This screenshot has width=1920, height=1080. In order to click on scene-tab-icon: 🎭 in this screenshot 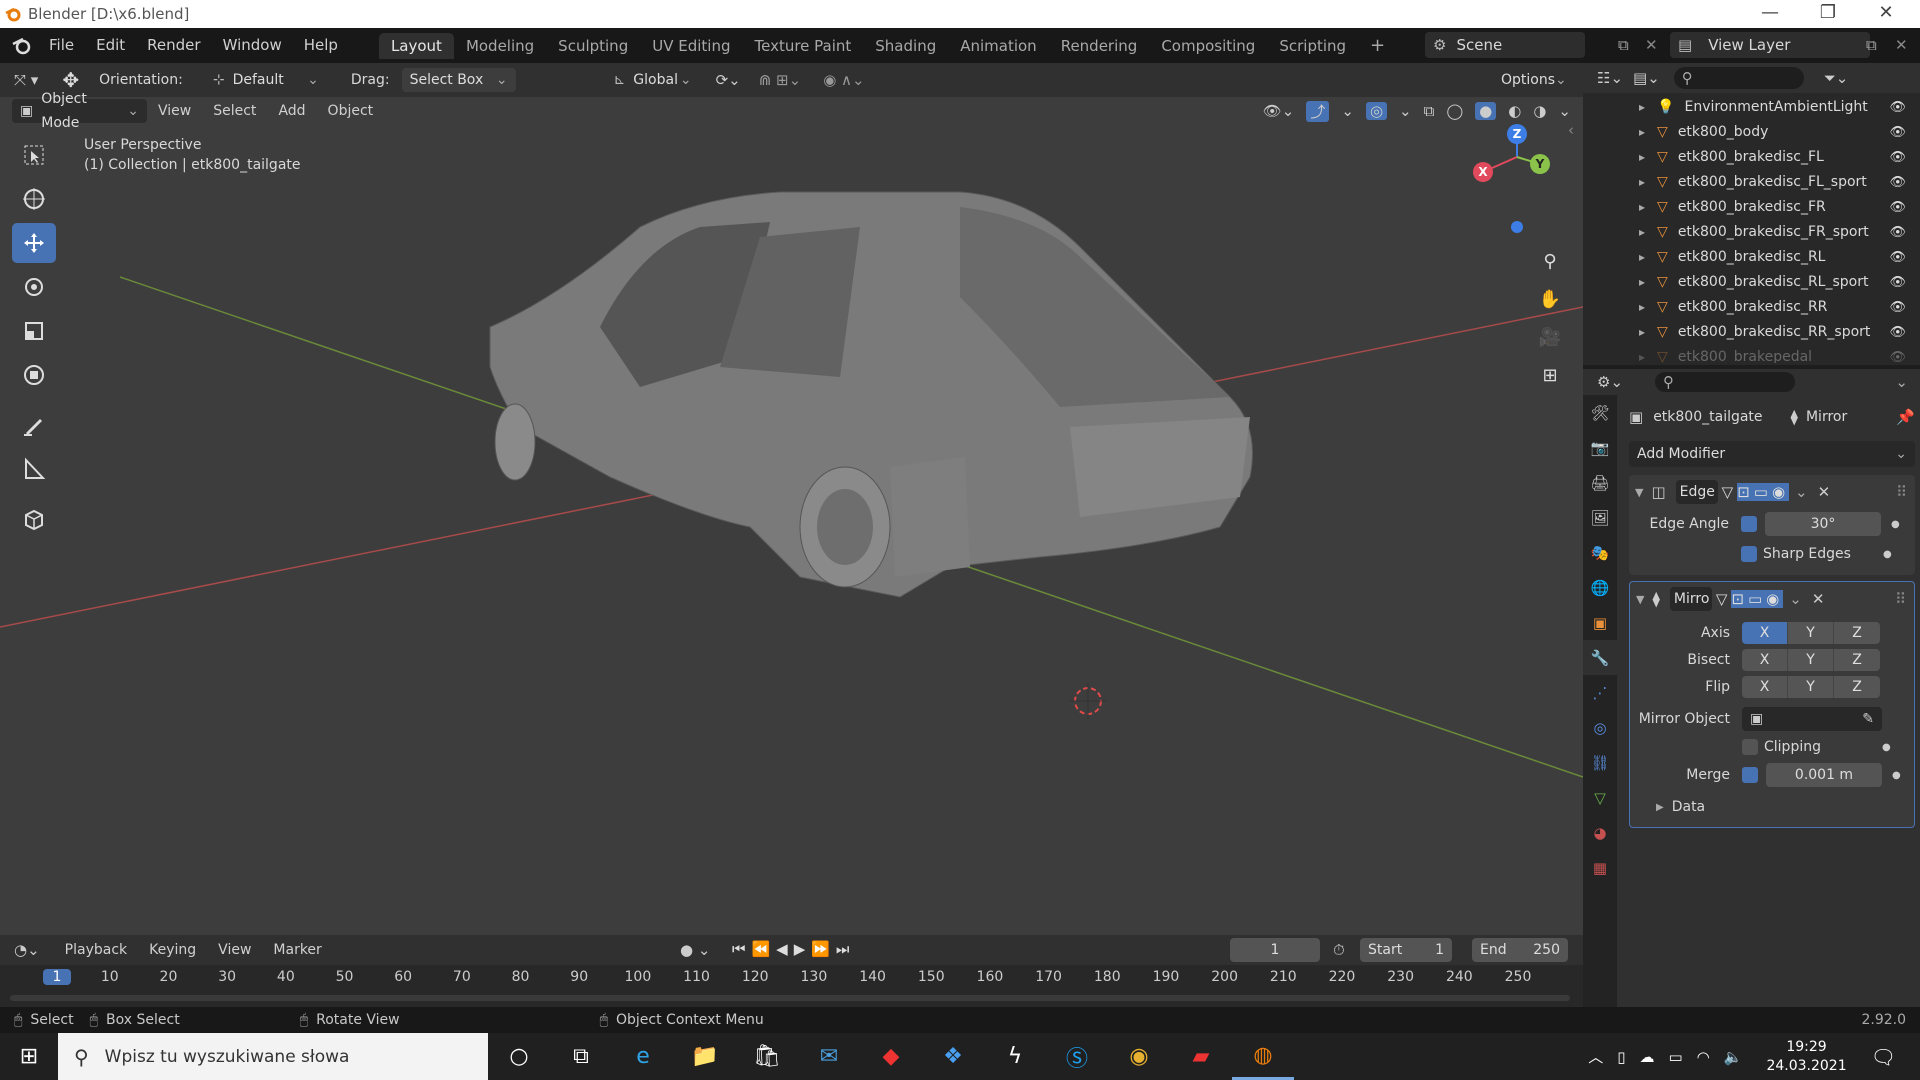, I will do `click(1600, 552)`.